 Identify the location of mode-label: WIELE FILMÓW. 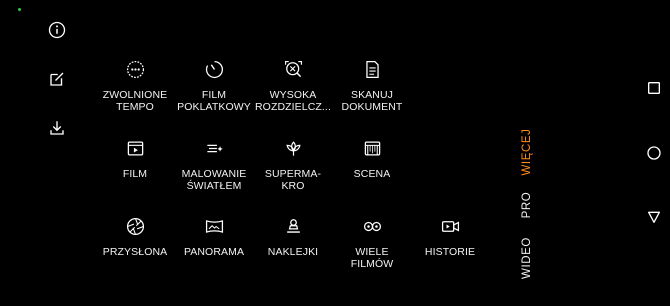
(372, 258).